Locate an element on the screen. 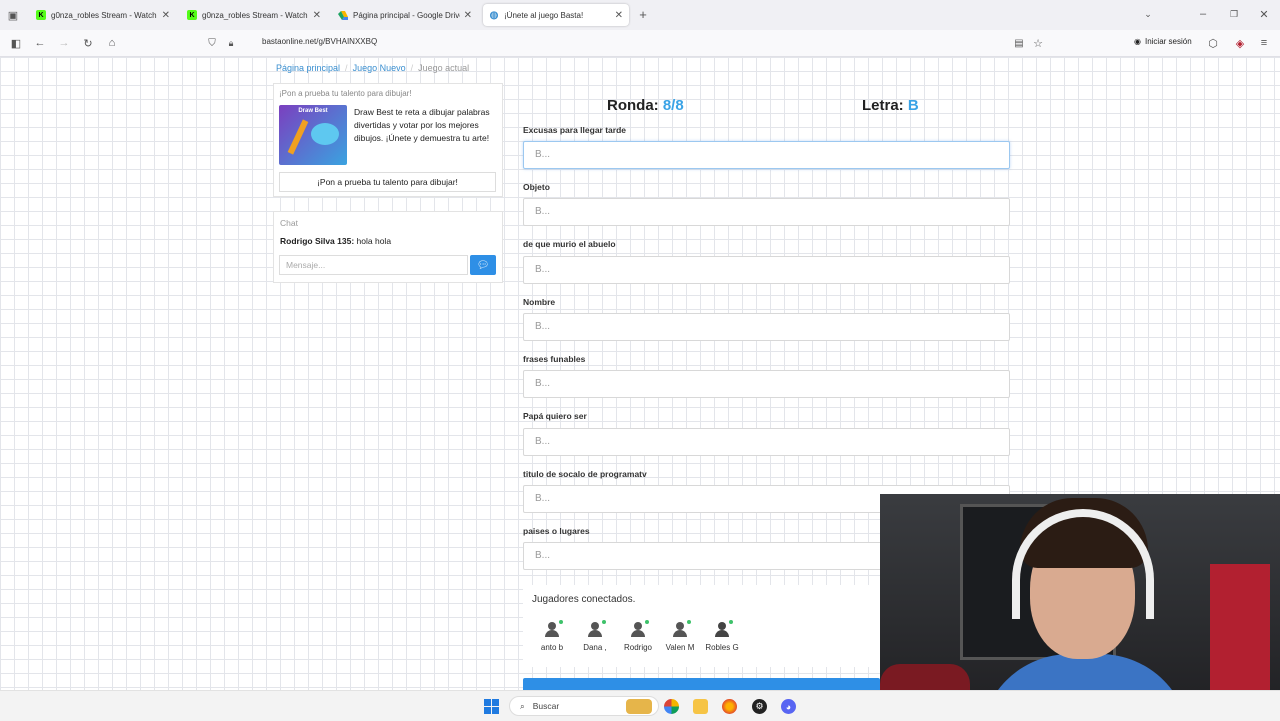 The width and height of the screenshot is (1280, 721). home-icon: ⌂ is located at coordinates (112, 43).